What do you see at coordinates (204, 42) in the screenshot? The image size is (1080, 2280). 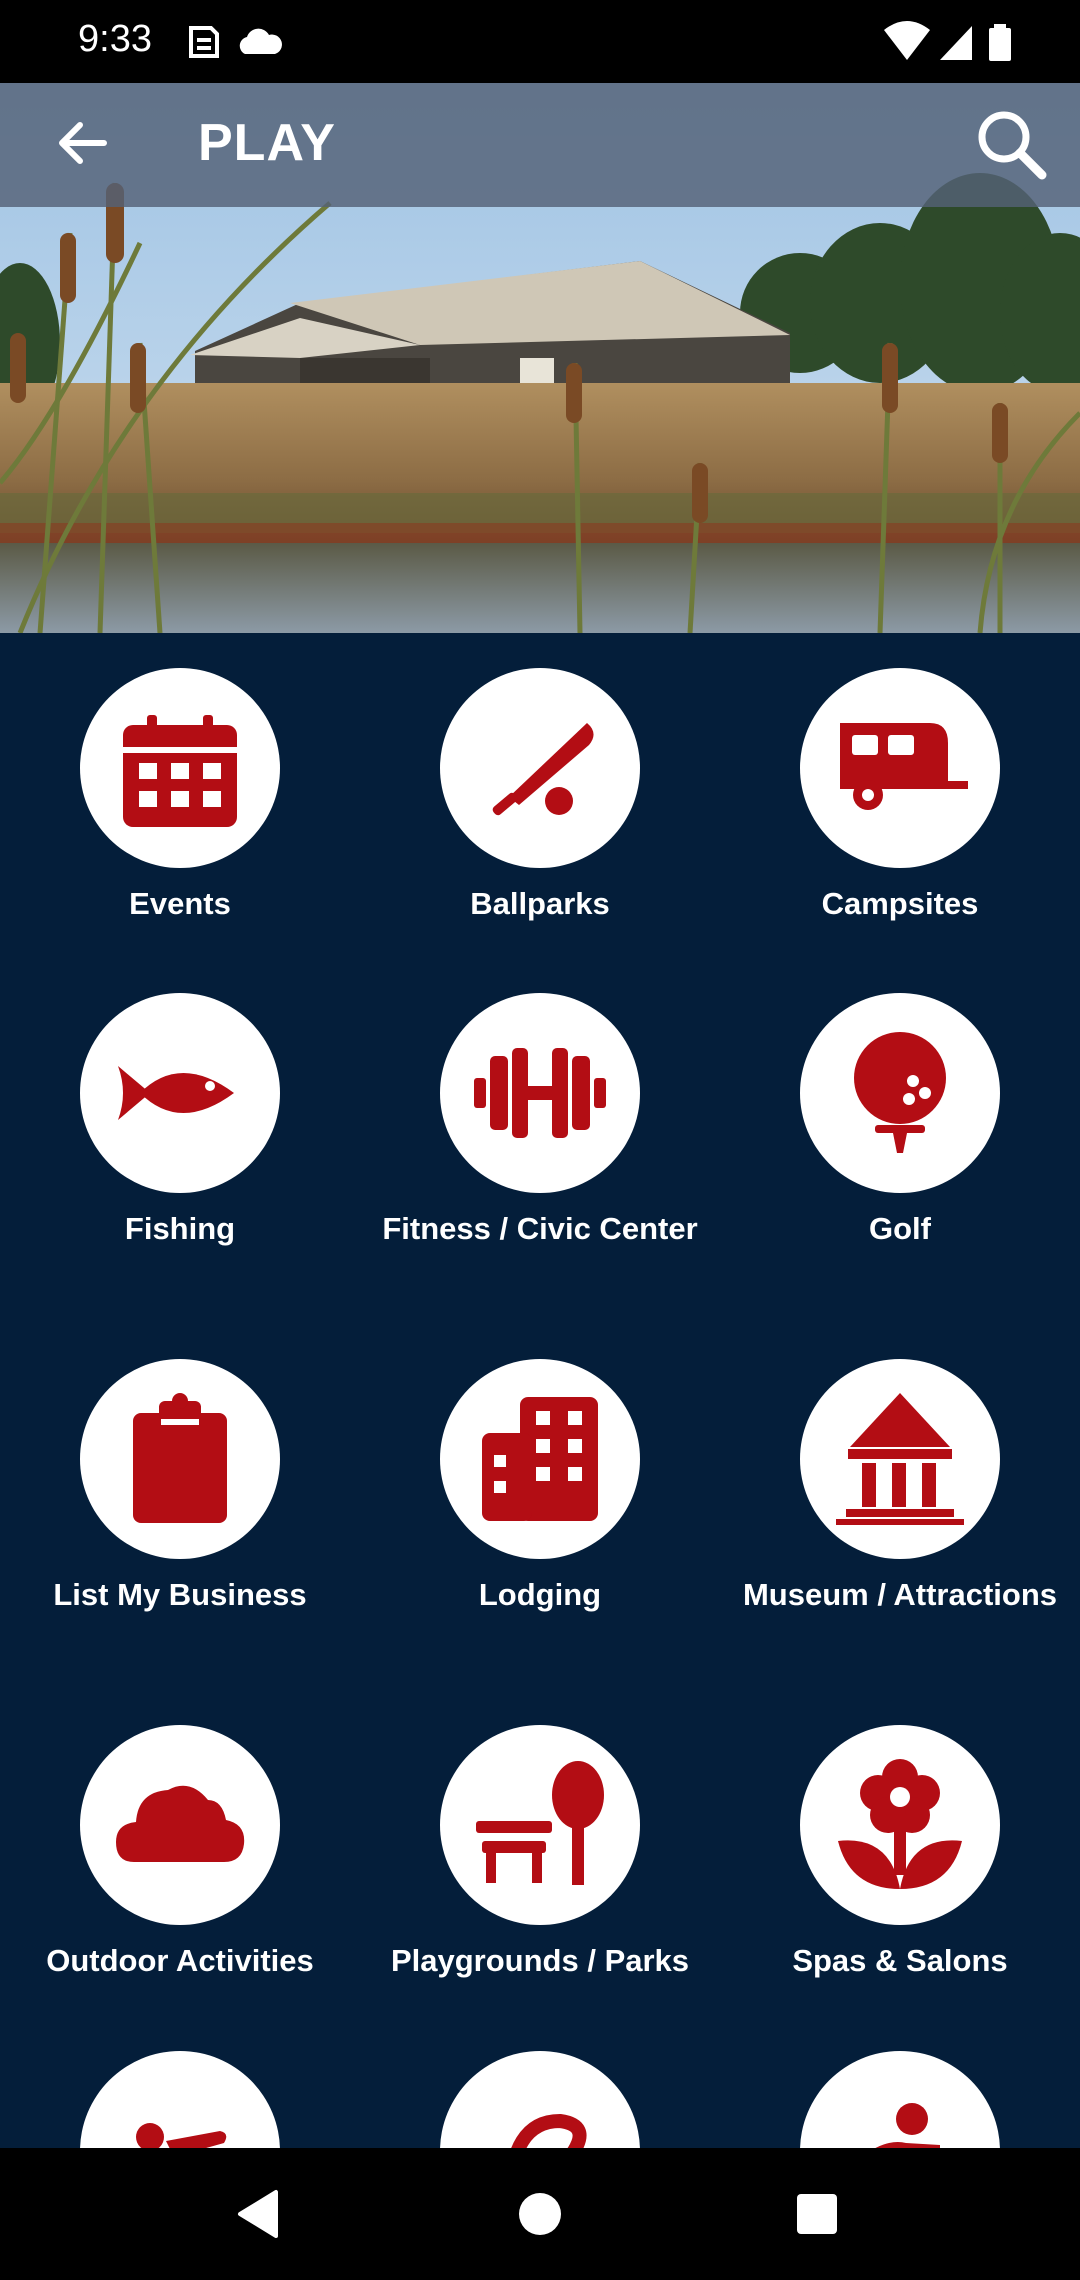 I see `sim-icon` at bounding box center [204, 42].